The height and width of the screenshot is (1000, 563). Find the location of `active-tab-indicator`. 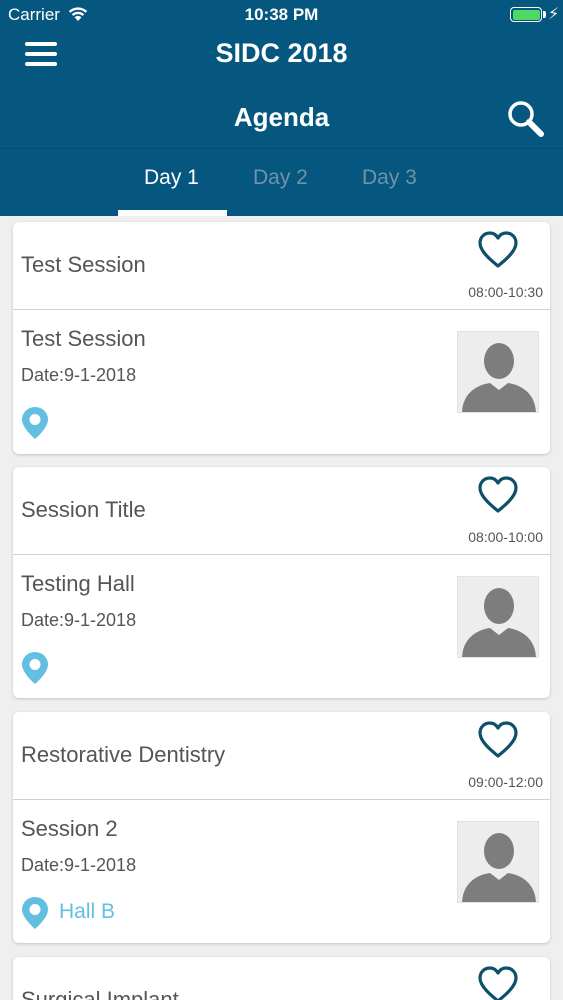

active-tab-indicator is located at coordinates (172, 213).